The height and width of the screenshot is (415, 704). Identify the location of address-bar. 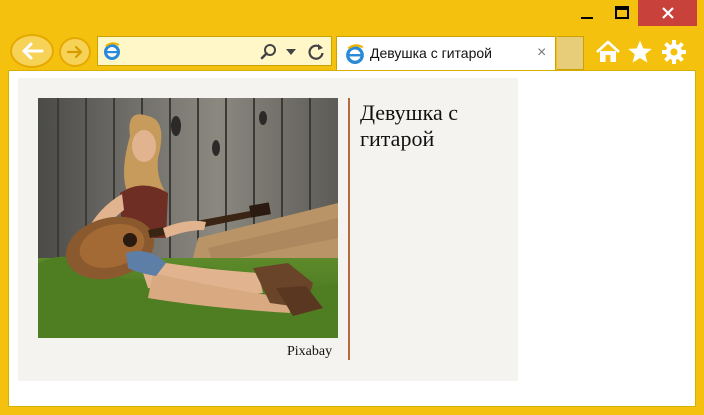
(214, 51).